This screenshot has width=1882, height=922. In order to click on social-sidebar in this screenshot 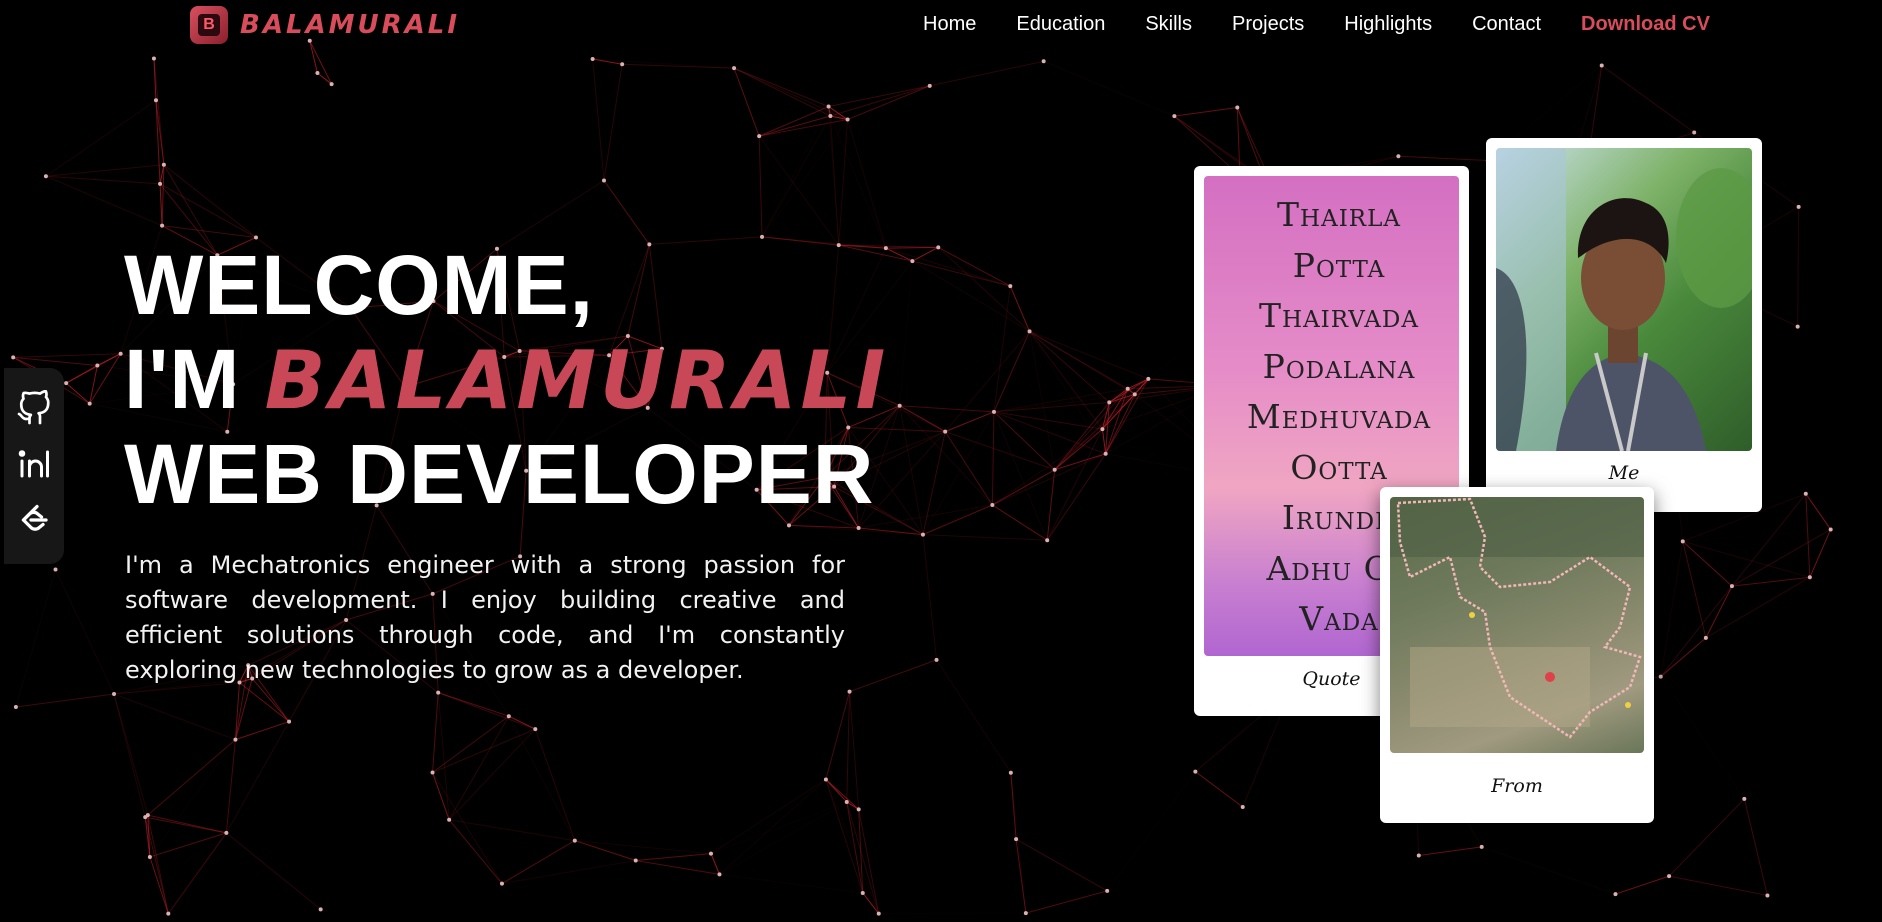, I will do `click(34, 466)`.